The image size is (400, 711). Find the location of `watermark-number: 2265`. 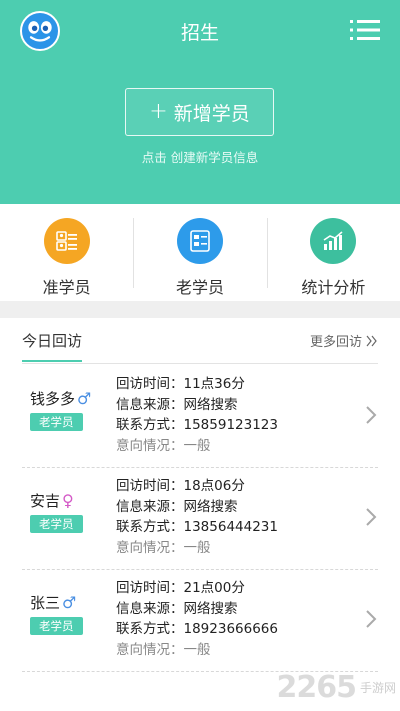

watermark-number: 2265 is located at coordinates (316, 687).